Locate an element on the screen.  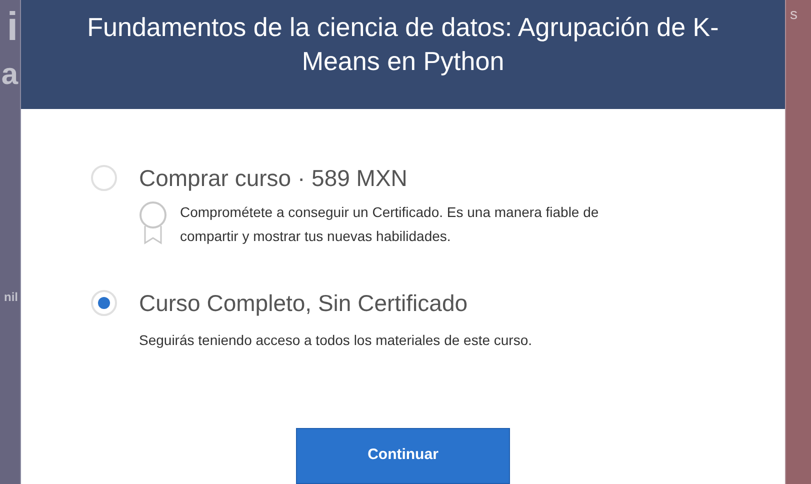
certificate-icon is located at coordinates (153, 222).